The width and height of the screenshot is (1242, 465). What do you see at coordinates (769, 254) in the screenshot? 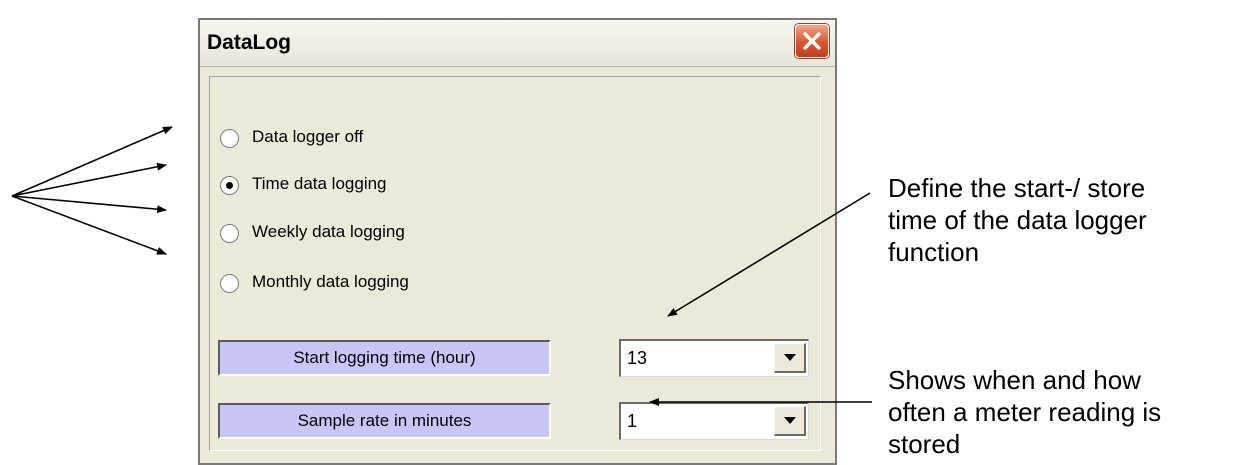
I see `arrow-to-start-time` at bounding box center [769, 254].